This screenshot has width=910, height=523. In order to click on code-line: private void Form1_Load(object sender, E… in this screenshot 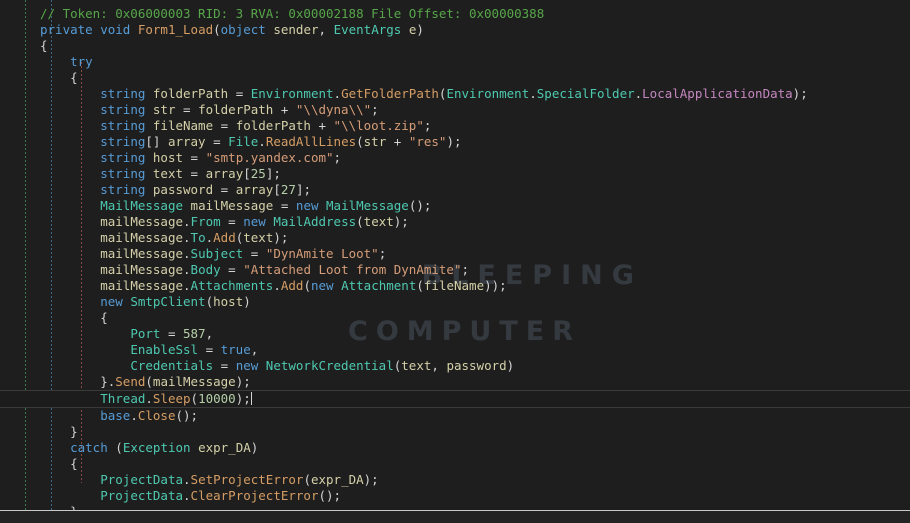, I will do `click(455, 30)`.